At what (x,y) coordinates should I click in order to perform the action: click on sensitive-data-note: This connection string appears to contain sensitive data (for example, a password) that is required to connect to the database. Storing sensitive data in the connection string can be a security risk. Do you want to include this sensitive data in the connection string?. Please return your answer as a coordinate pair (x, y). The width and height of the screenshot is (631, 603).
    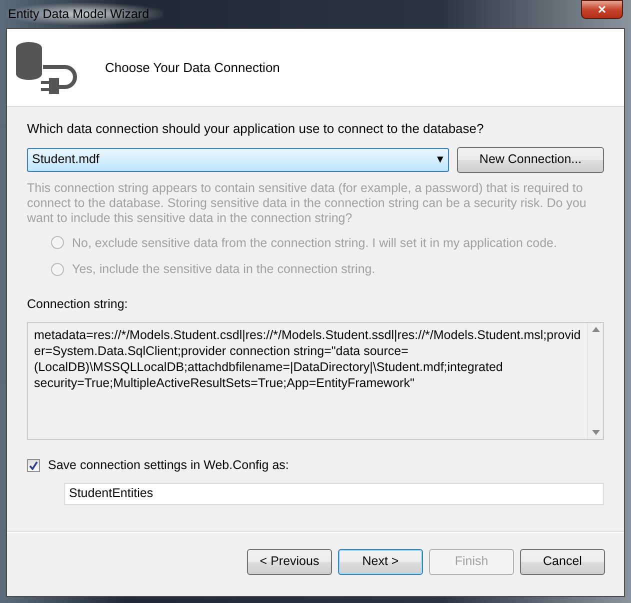
    Looking at the image, I should click on (307, 203).